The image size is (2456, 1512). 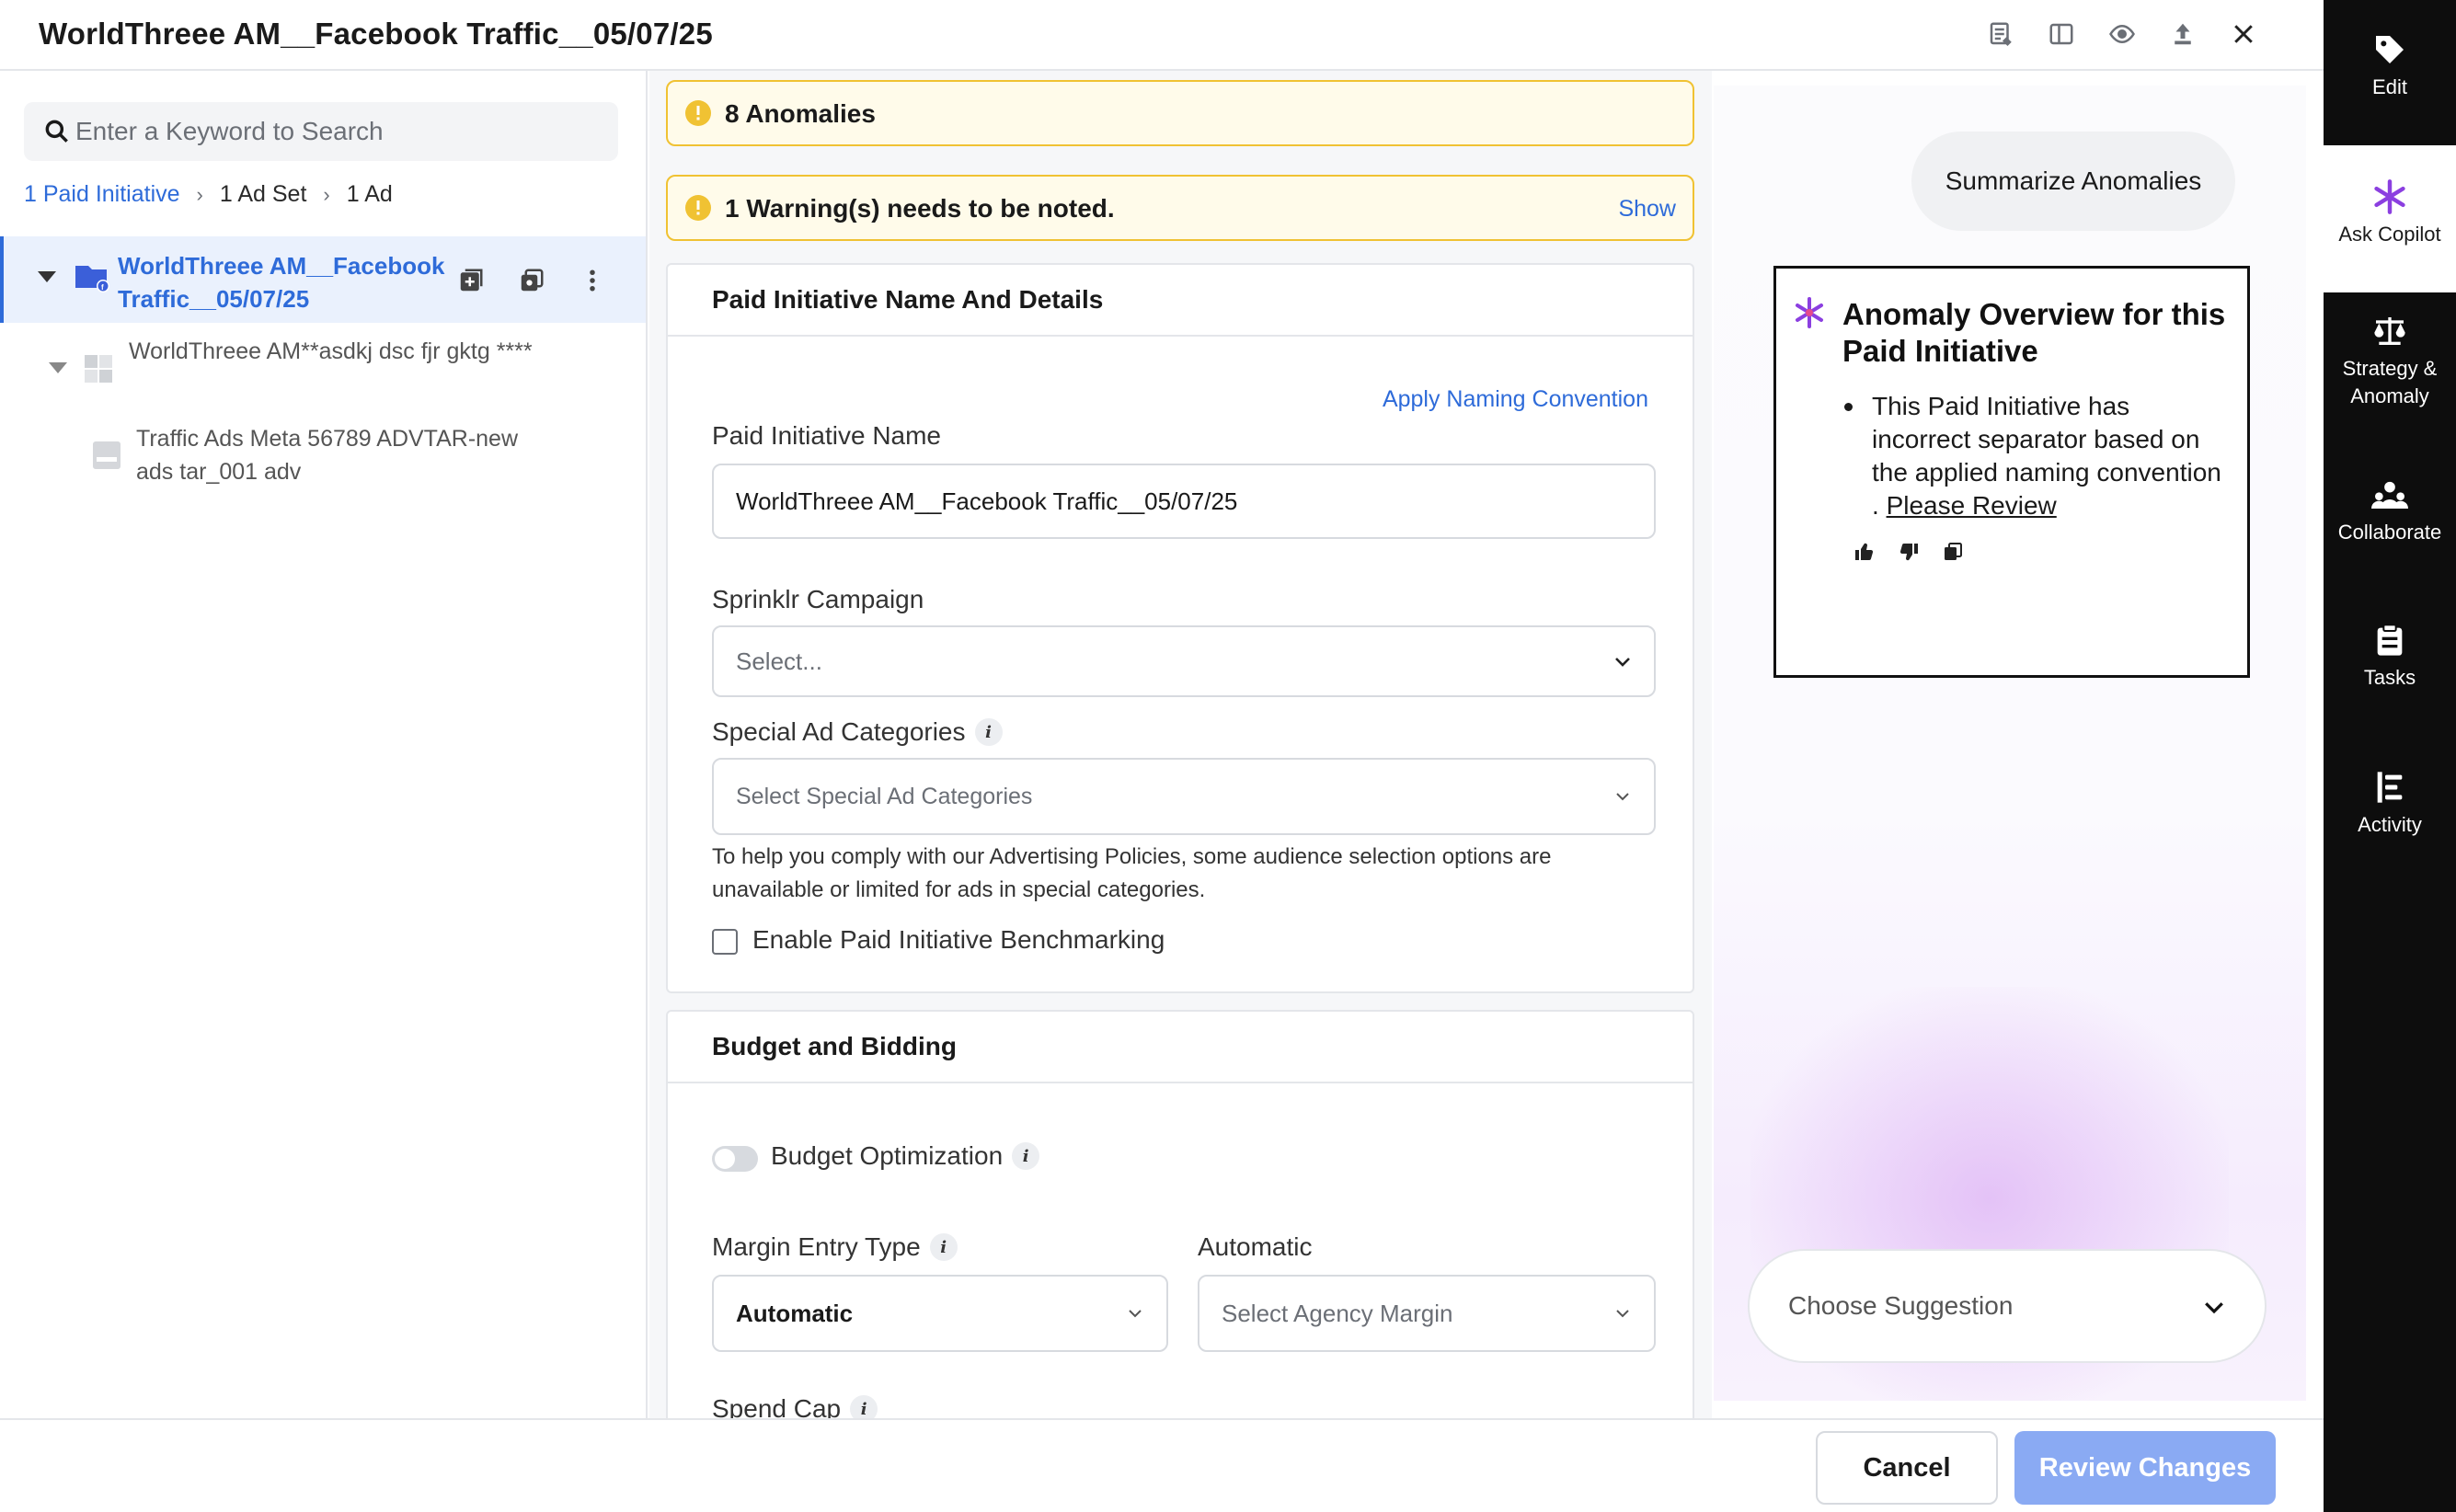 What do you see at coordinates (592, 280) in the screenshot?
I see `more-options-icon` at bounding box center [592, 280].